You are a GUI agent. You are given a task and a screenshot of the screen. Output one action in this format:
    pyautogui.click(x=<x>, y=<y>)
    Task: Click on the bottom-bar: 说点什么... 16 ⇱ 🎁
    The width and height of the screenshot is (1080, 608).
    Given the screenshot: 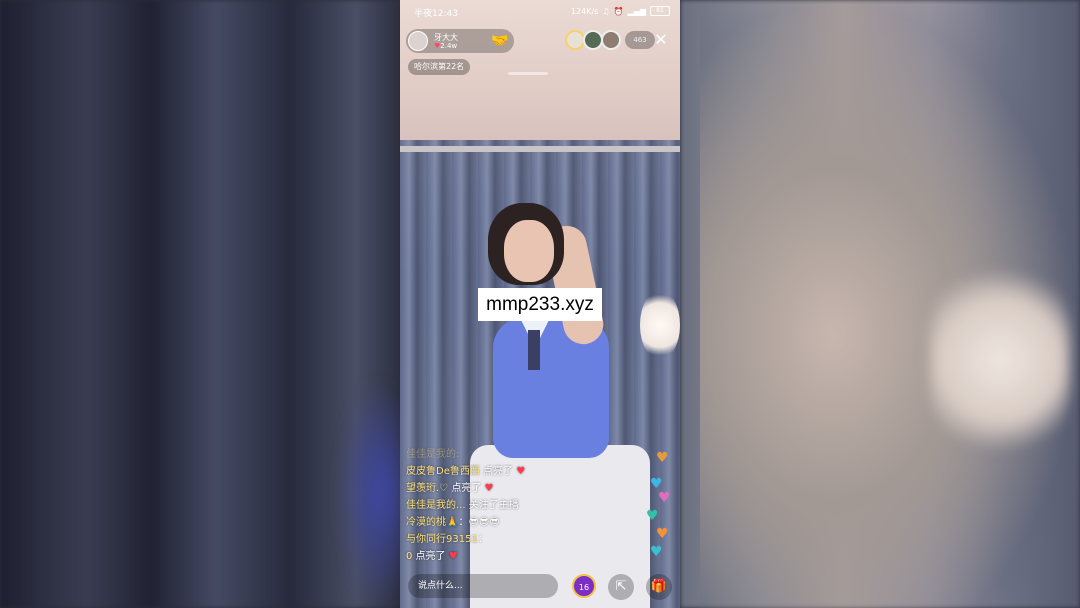 What is the action you would take?
    pyautogui.click(x=540, y=587)
    